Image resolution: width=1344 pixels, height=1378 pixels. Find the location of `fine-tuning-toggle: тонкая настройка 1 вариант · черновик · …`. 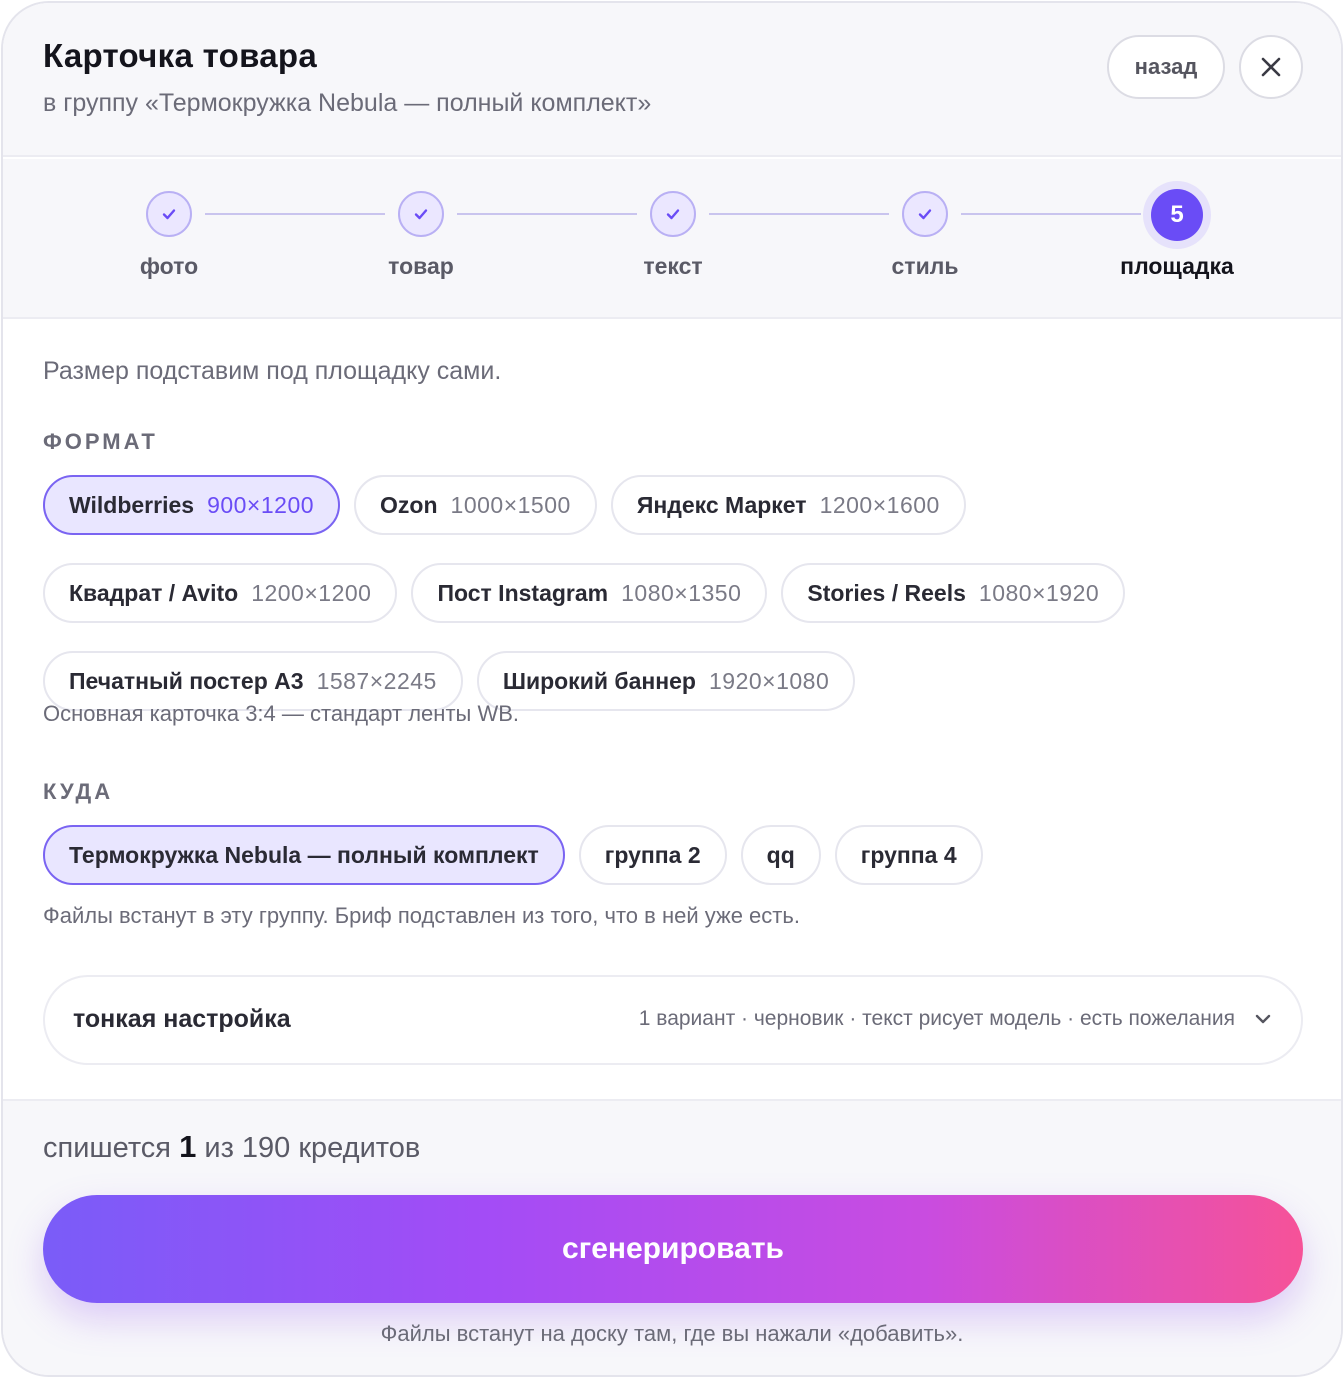

fine-tuning-toggle: тонкая настройка 1 вариант · черновик · … is located at coordinates (673, 1020).